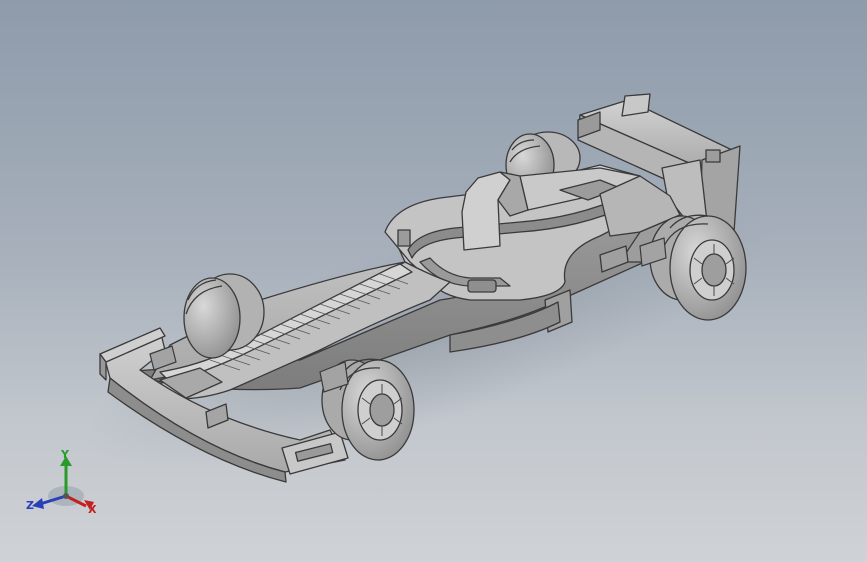 The width and height of the screenshot is (867, 562). I want to click on triad-x-label: X, so click(92, 509).